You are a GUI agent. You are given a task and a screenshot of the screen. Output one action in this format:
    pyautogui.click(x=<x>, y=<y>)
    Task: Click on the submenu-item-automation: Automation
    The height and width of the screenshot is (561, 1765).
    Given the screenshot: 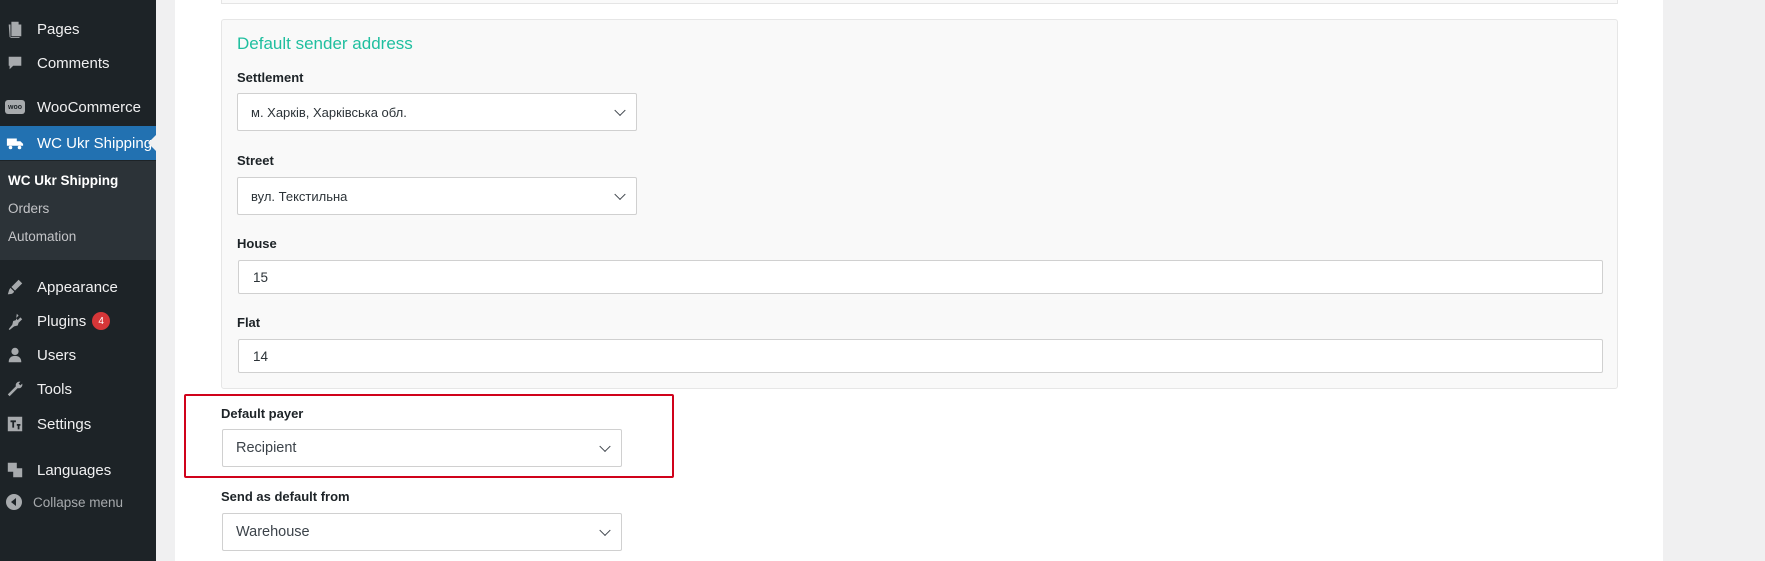 What is the action you would take?
    pyautogui.click(x=42, y=236)
    